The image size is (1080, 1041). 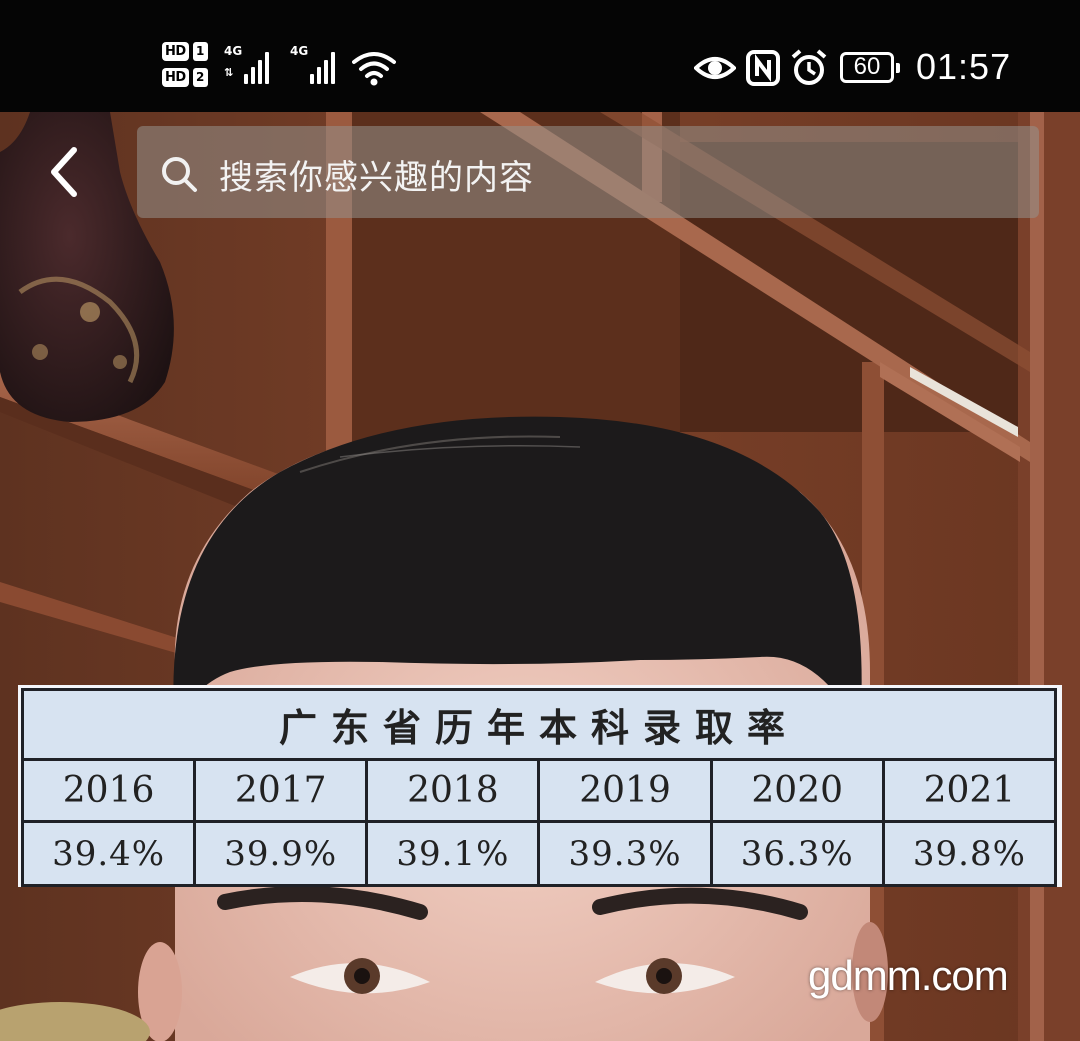 What do you see at coordinates (908, 975) in the screenshot?
I see `watermark: gdmm.com` at bounding box center [908, 975].